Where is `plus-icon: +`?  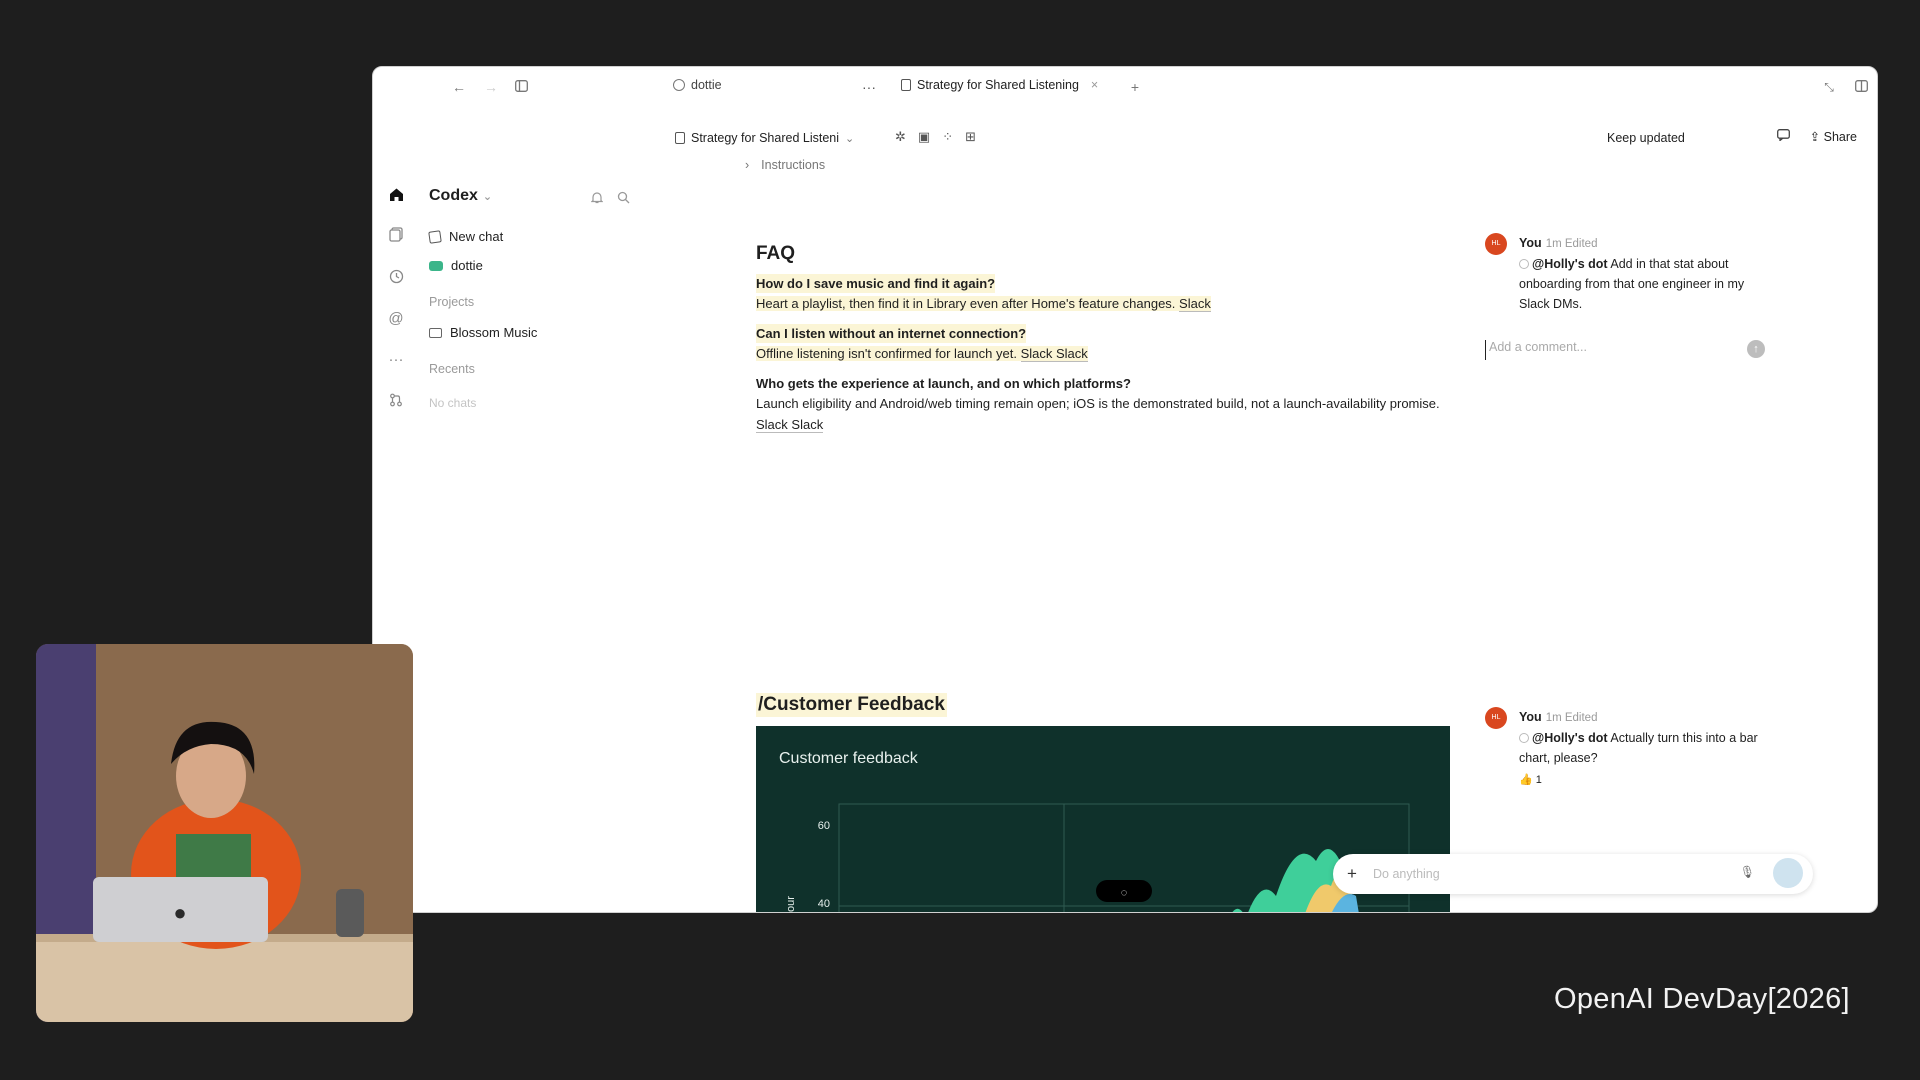 plus-icon: + is located at coordinates (1352, 874).